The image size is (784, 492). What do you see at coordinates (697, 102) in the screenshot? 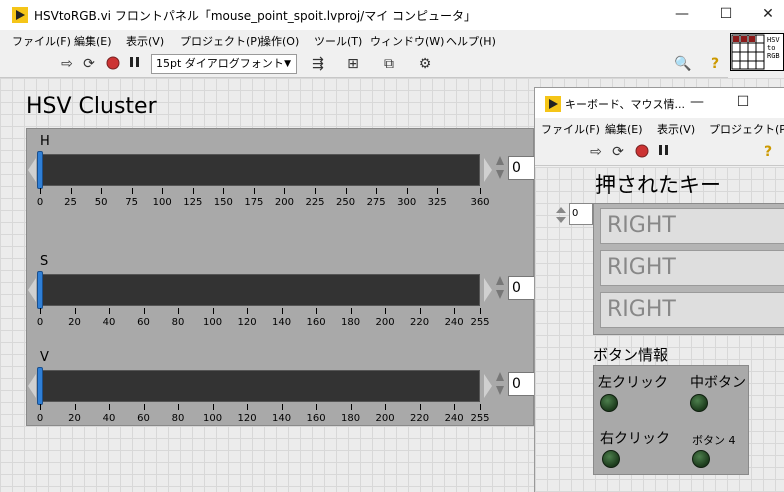
I see `sub-minimize-button: —` at bounding box center [697, 102].